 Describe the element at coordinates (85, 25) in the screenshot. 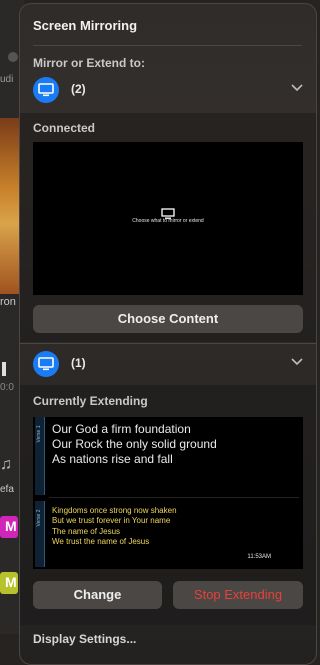

I see `panel-title: Screen Mirroring` at that location.